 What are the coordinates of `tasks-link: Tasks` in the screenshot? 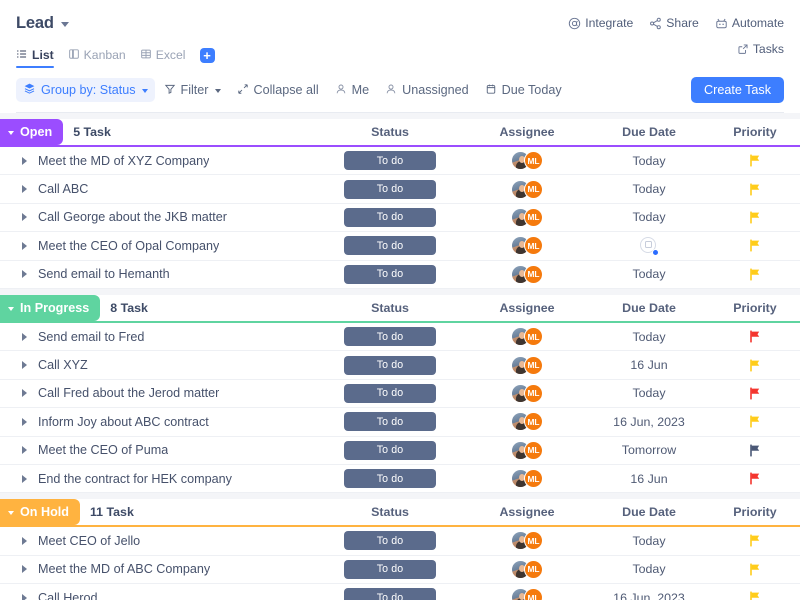 It's located at (760, 49).